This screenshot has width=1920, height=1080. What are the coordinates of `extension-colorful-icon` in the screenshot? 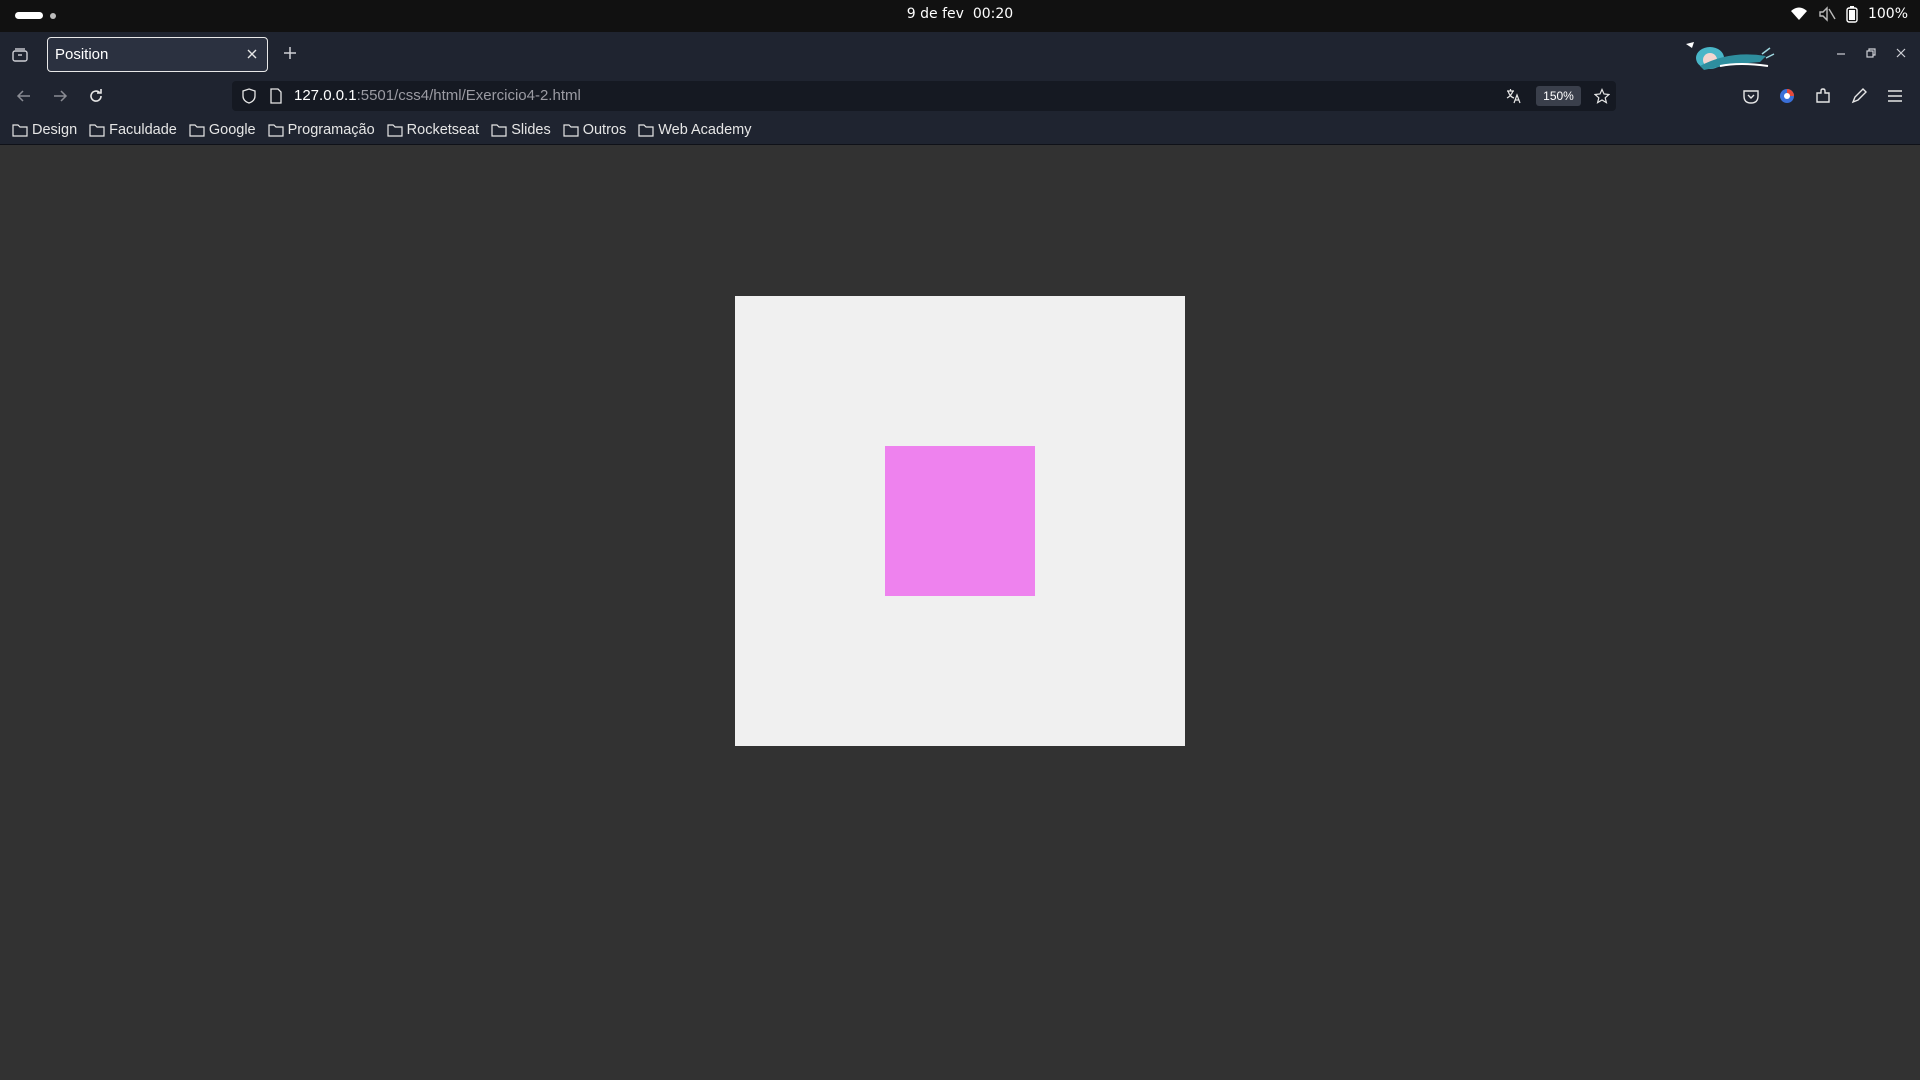 It's located at (1787, 96).